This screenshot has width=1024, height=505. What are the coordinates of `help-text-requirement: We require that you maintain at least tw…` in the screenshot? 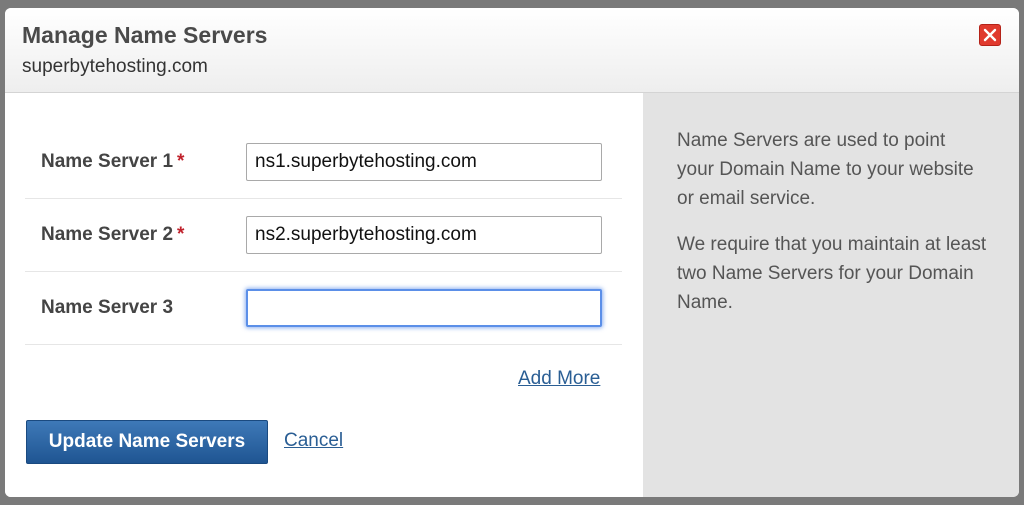 It's located at (832, 273).